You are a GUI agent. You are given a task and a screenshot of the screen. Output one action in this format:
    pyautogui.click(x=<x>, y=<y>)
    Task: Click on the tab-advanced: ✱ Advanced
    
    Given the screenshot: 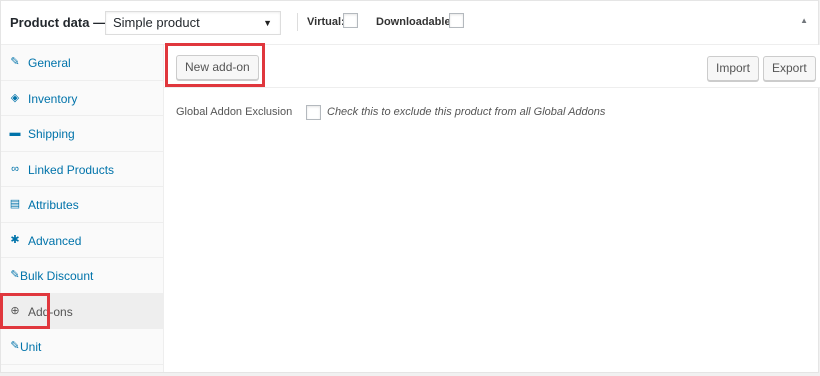 What is the action you would take?
    pyautogui.click(x=82, y=240)
    